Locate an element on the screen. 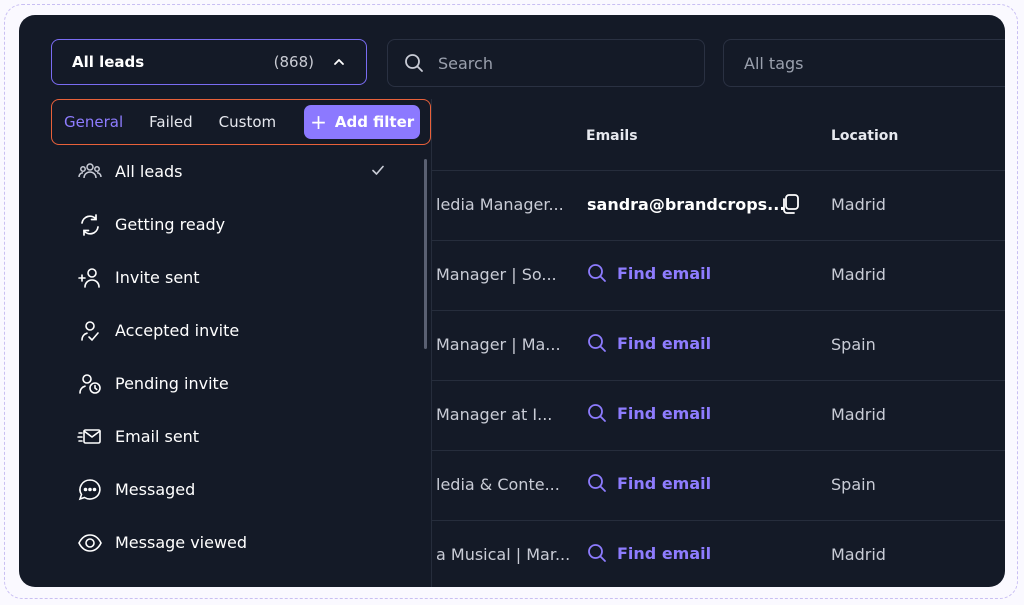 The height and width of the screenshot is (605, 1024). menu-item-message-viewed: Message viewed is located at coordinates (239, 542).